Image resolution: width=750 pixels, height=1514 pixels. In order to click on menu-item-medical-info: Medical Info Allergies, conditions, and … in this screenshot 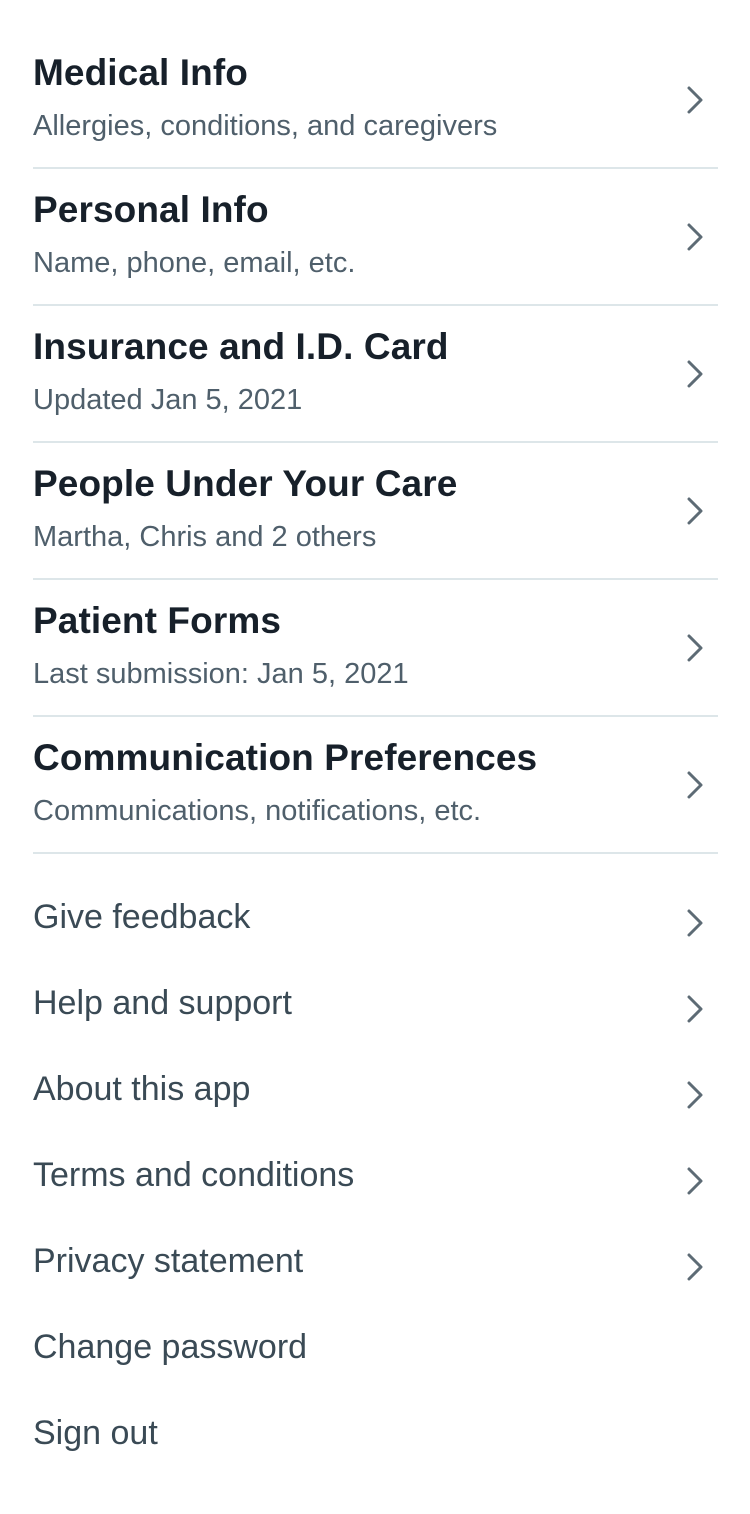, I will do `click(375, 100)`.